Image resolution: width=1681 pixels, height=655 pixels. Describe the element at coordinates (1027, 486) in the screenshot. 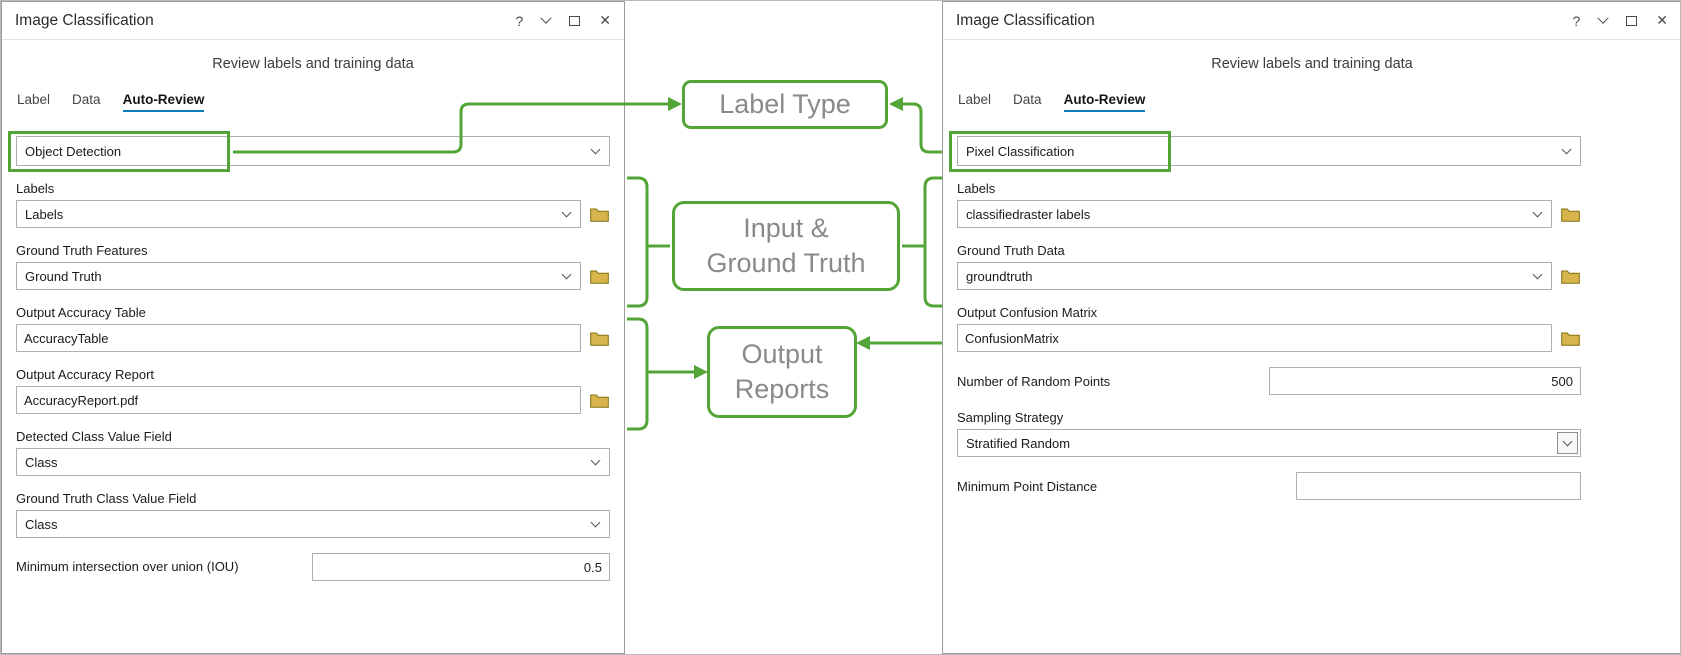

I see `field-label: Minimum Point Distance` at that location.